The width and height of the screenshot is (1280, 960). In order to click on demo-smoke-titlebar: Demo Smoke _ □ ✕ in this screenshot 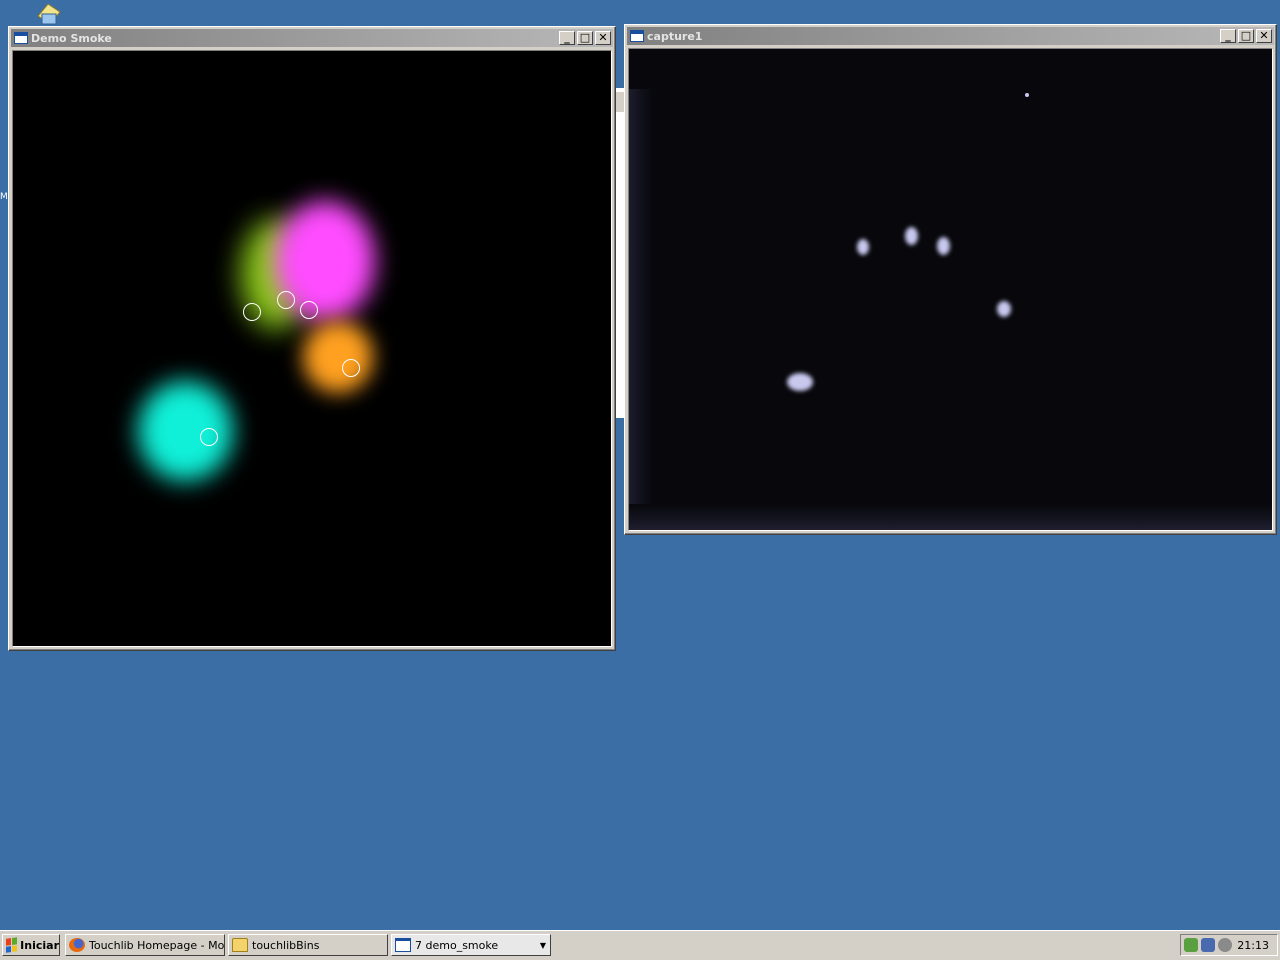, I will do `click(312, 38)`.